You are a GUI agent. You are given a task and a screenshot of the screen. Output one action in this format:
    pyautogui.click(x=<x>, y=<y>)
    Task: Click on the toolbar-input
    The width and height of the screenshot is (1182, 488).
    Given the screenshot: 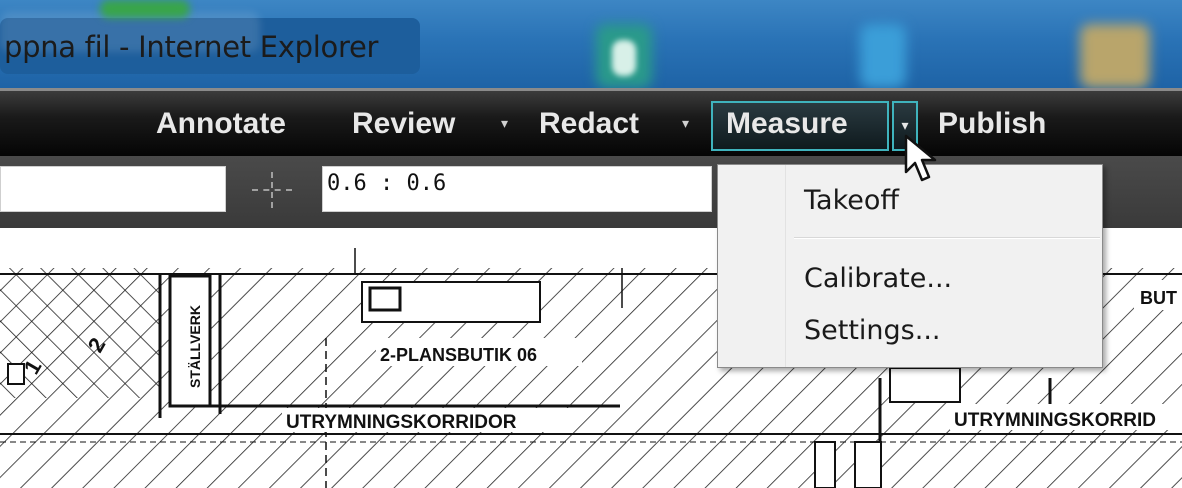 What is the action you would take?
    pyautogui.click(x=113, y=189)
    